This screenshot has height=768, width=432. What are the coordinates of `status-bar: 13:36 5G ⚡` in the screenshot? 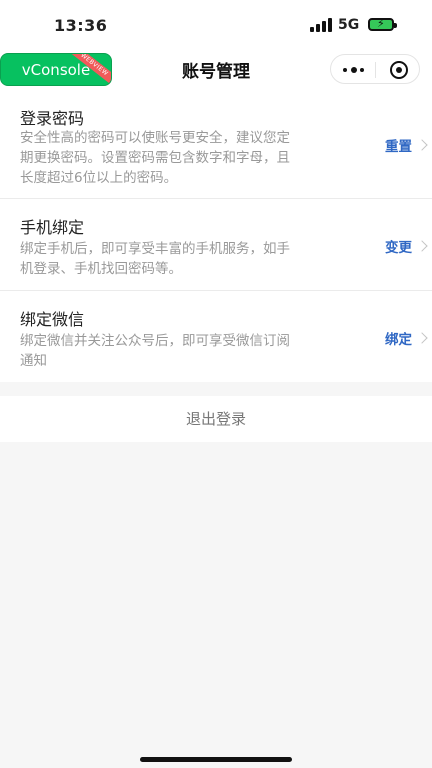 It's located at (216, 24).